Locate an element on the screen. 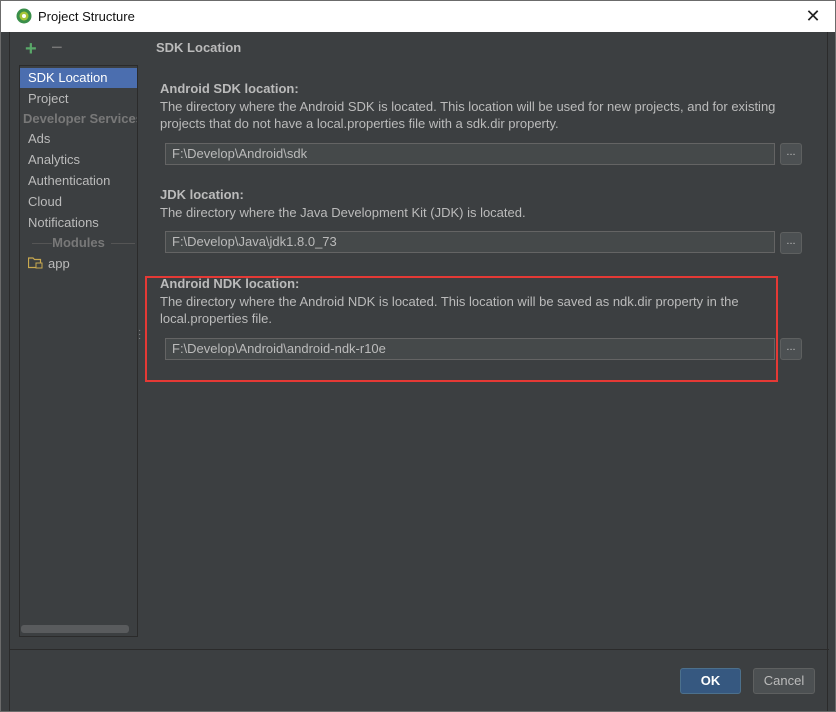  module-folder-icon is located at coordinates (35, 265).